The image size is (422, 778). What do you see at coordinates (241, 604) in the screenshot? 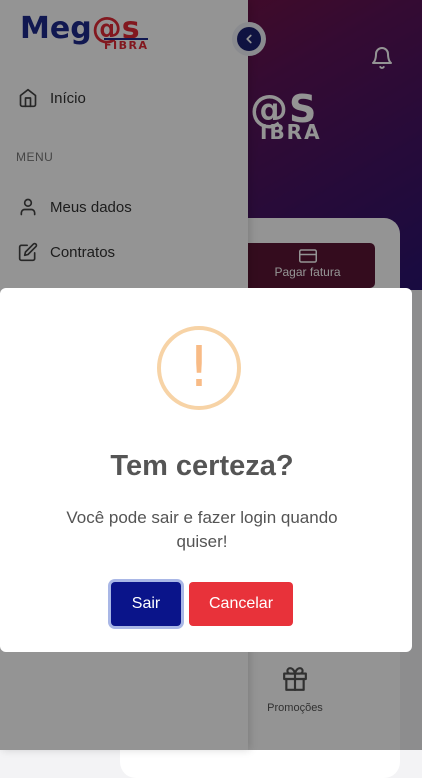
I see `cancel-button: Cancelar` at bounding box center [241, 604].